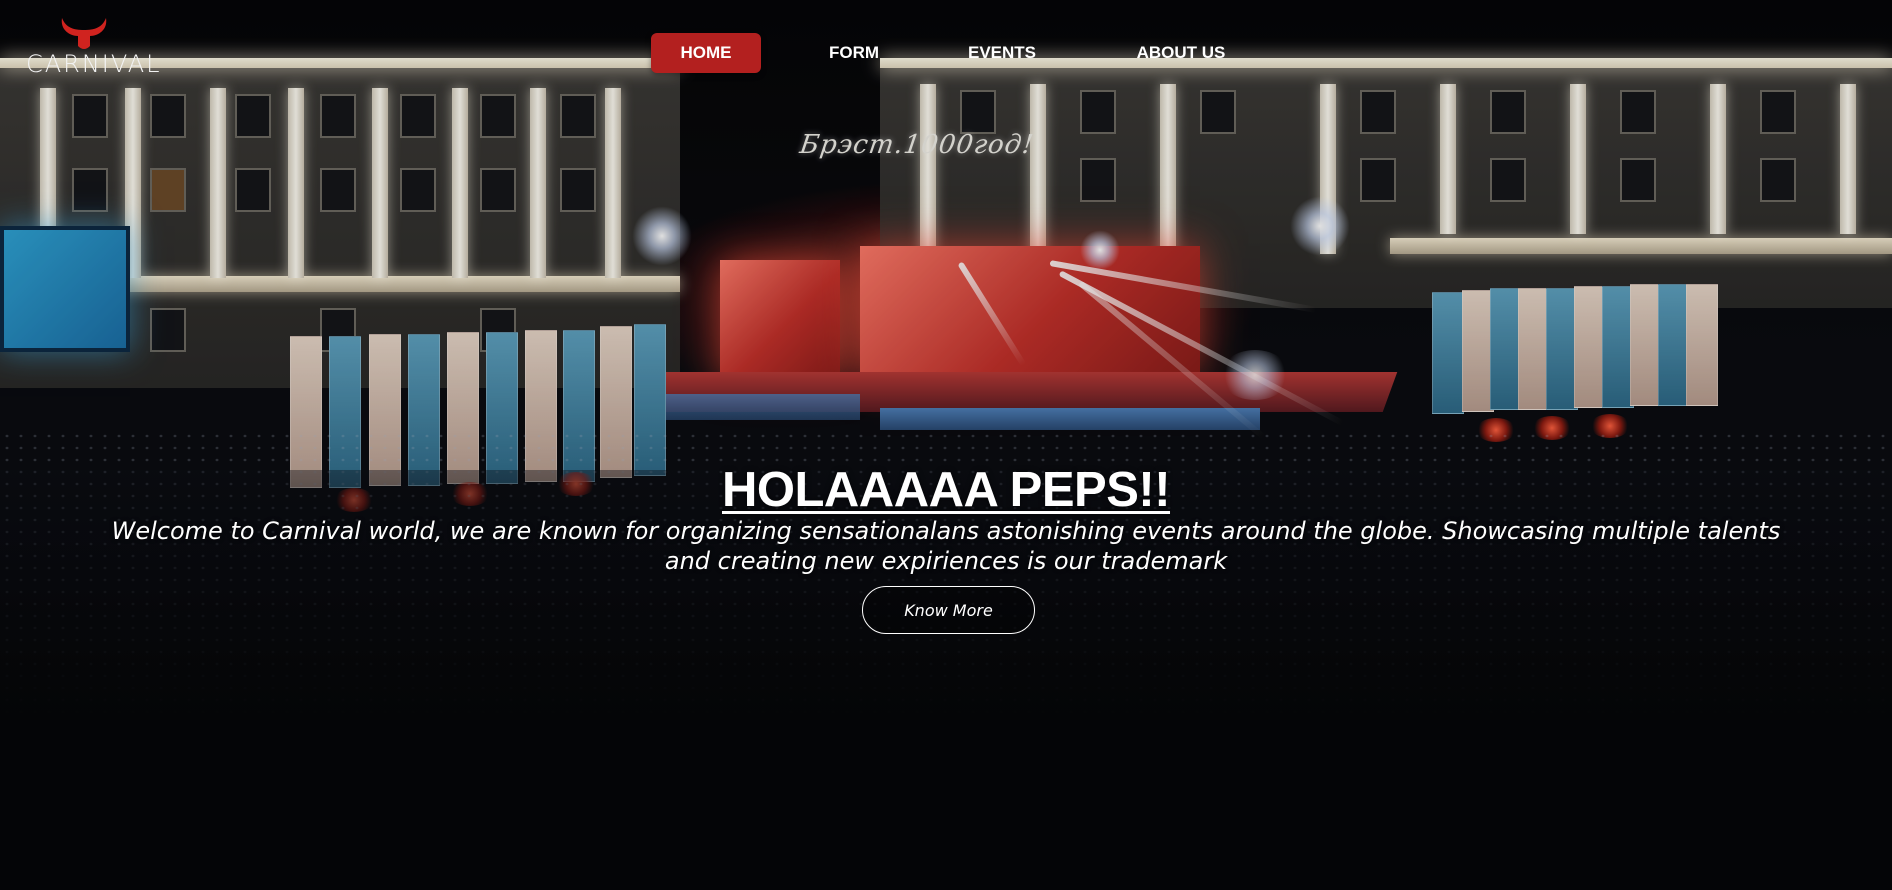 Image resolution: width=1892 pixels, height=890 pixels. Describe the element at coordinates (84, 33) in the screenshot. I see `bull-horns-icon` at that location.